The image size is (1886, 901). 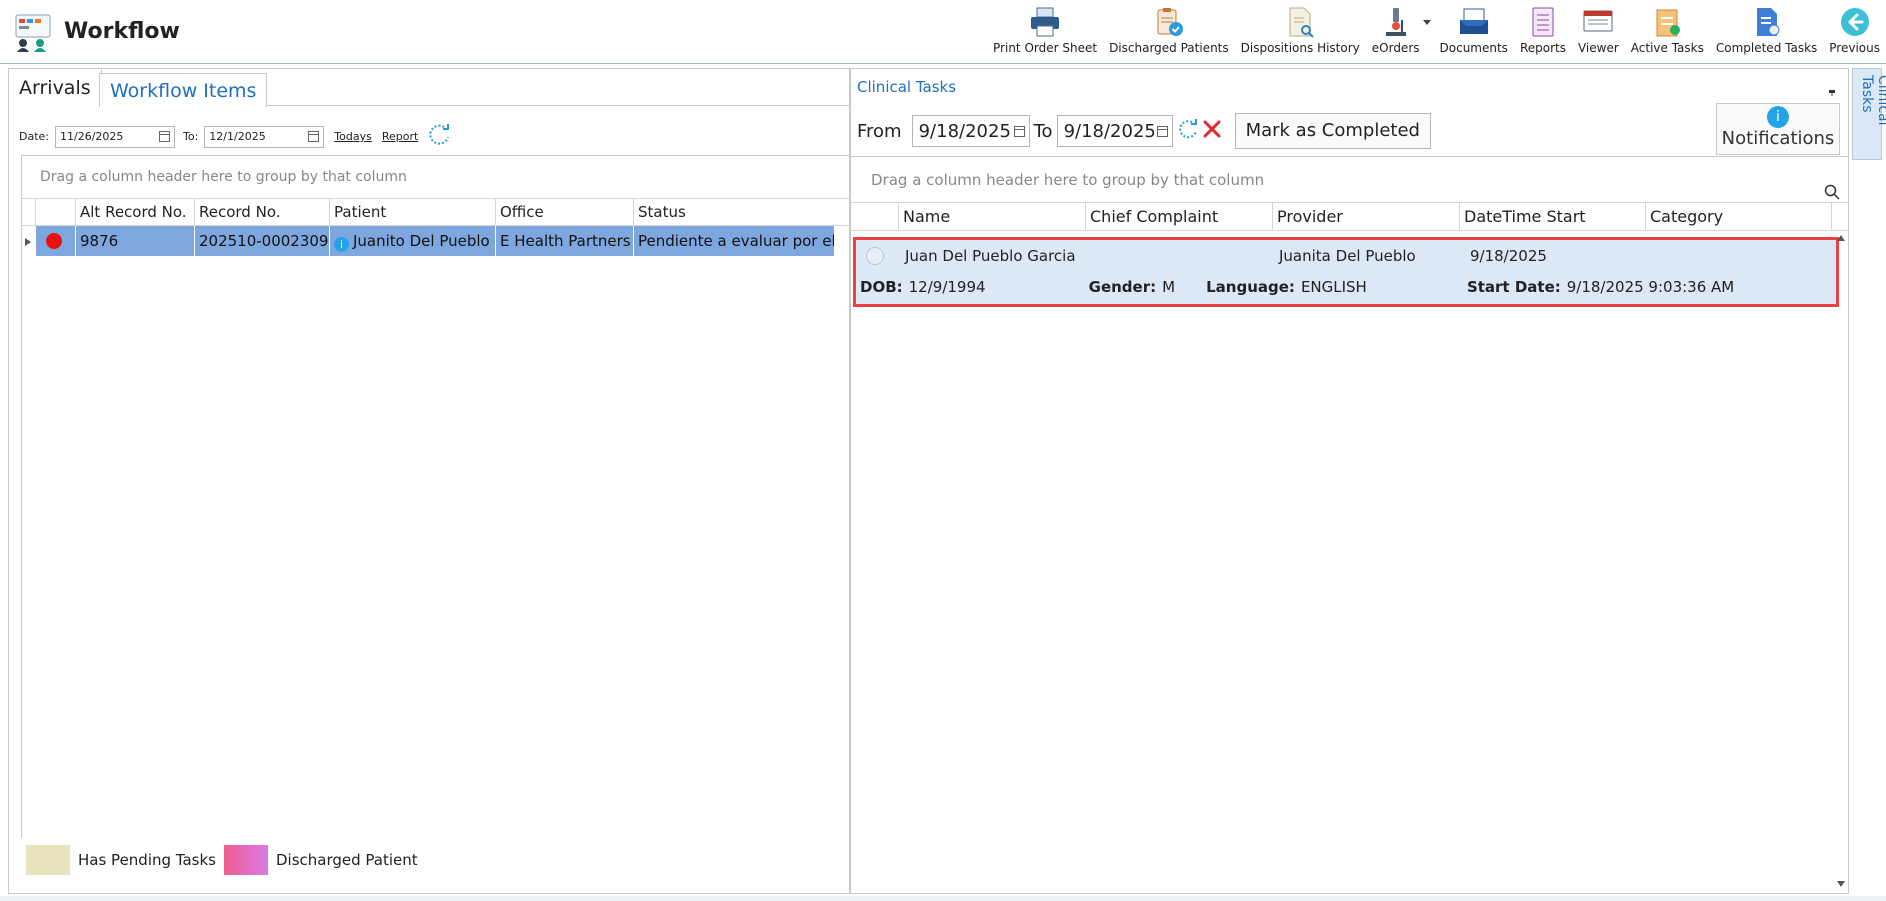 What do you see at coordinates (34, 136) in the screenshot?
I see `date-label: Date:` at bounding box center [34, 136].